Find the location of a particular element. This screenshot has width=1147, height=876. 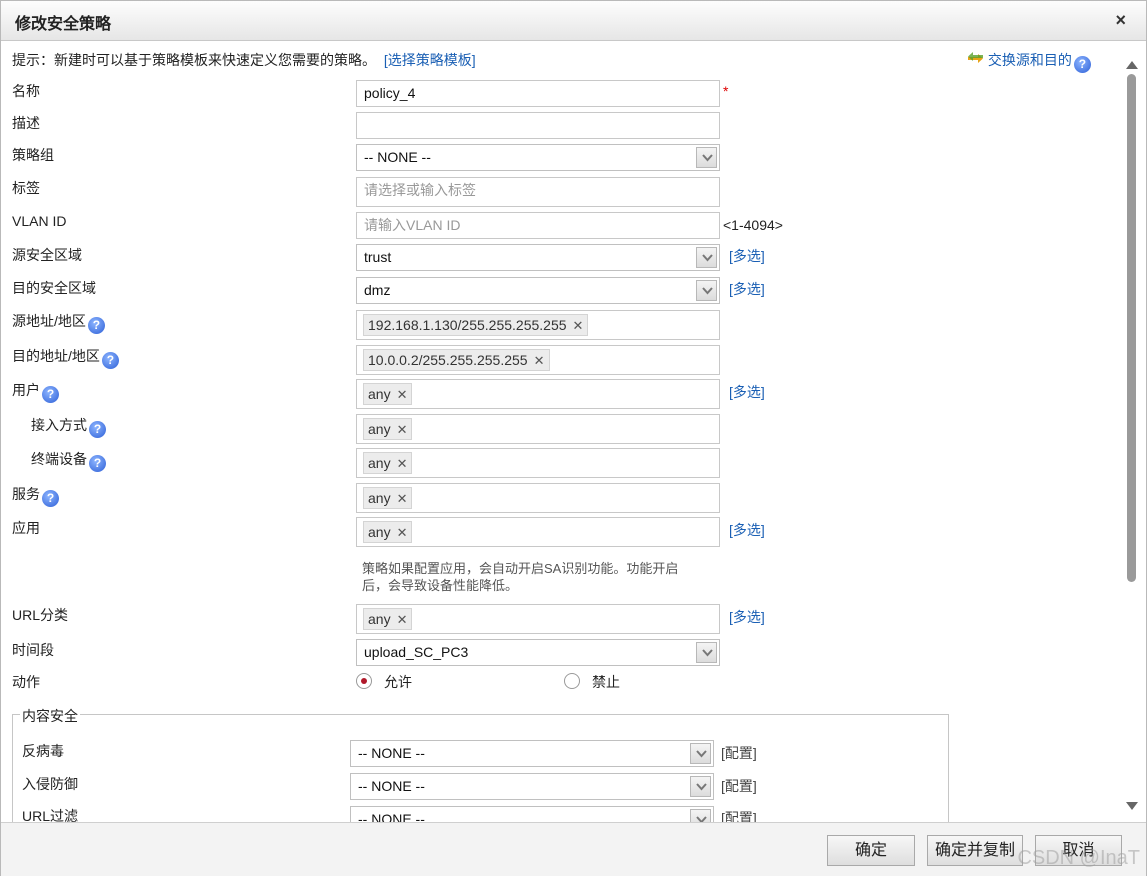

deny-radio is located at coordinates (572, 681).